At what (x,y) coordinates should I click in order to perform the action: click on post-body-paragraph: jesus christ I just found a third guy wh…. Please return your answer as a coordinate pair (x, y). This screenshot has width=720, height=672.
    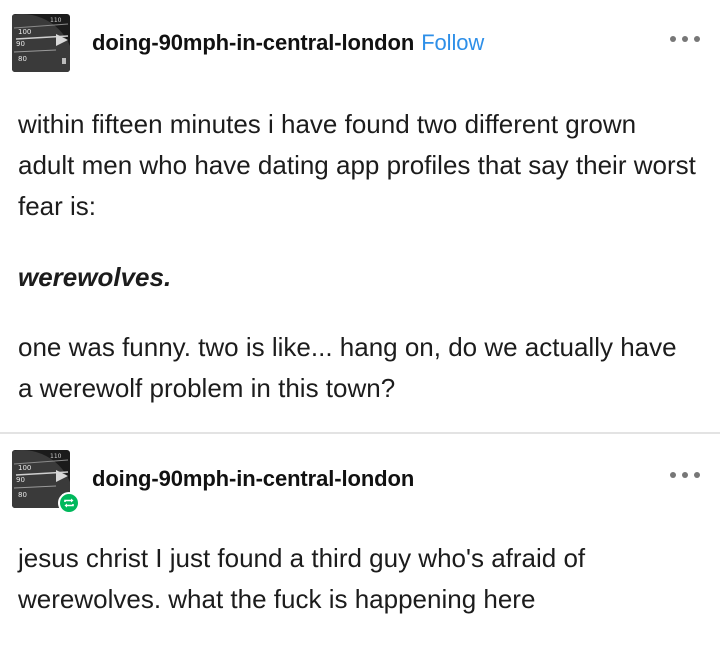
    Looking at the image, I should click on (302, 578).